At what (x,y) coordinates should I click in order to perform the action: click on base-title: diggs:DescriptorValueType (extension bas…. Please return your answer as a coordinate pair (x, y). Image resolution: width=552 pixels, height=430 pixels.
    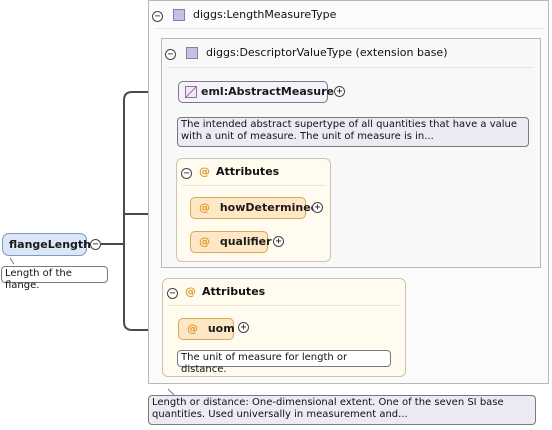
    Looking at the image, I should click on (327, 52).